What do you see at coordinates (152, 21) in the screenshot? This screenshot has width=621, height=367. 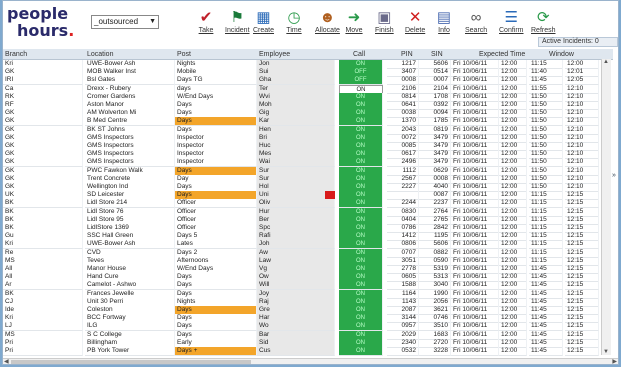 I see `chevron-down-icon: ▼` at bounding box center [152, 21].